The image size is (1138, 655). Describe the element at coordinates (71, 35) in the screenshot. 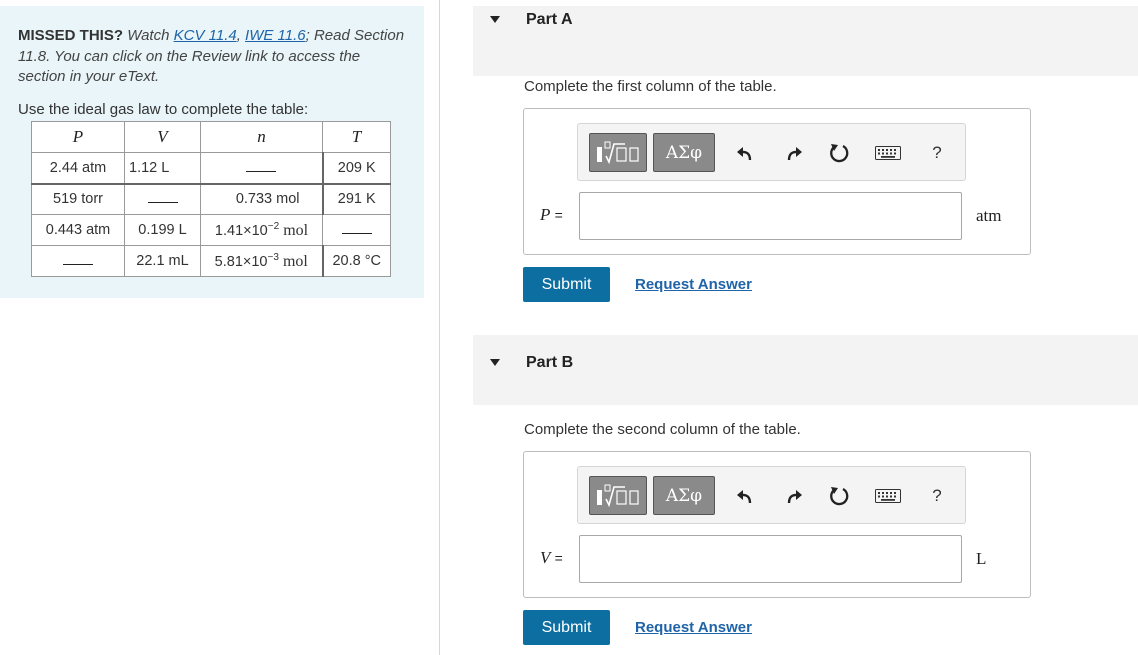

I see `missed-label: MISSED THIS?` at that location.